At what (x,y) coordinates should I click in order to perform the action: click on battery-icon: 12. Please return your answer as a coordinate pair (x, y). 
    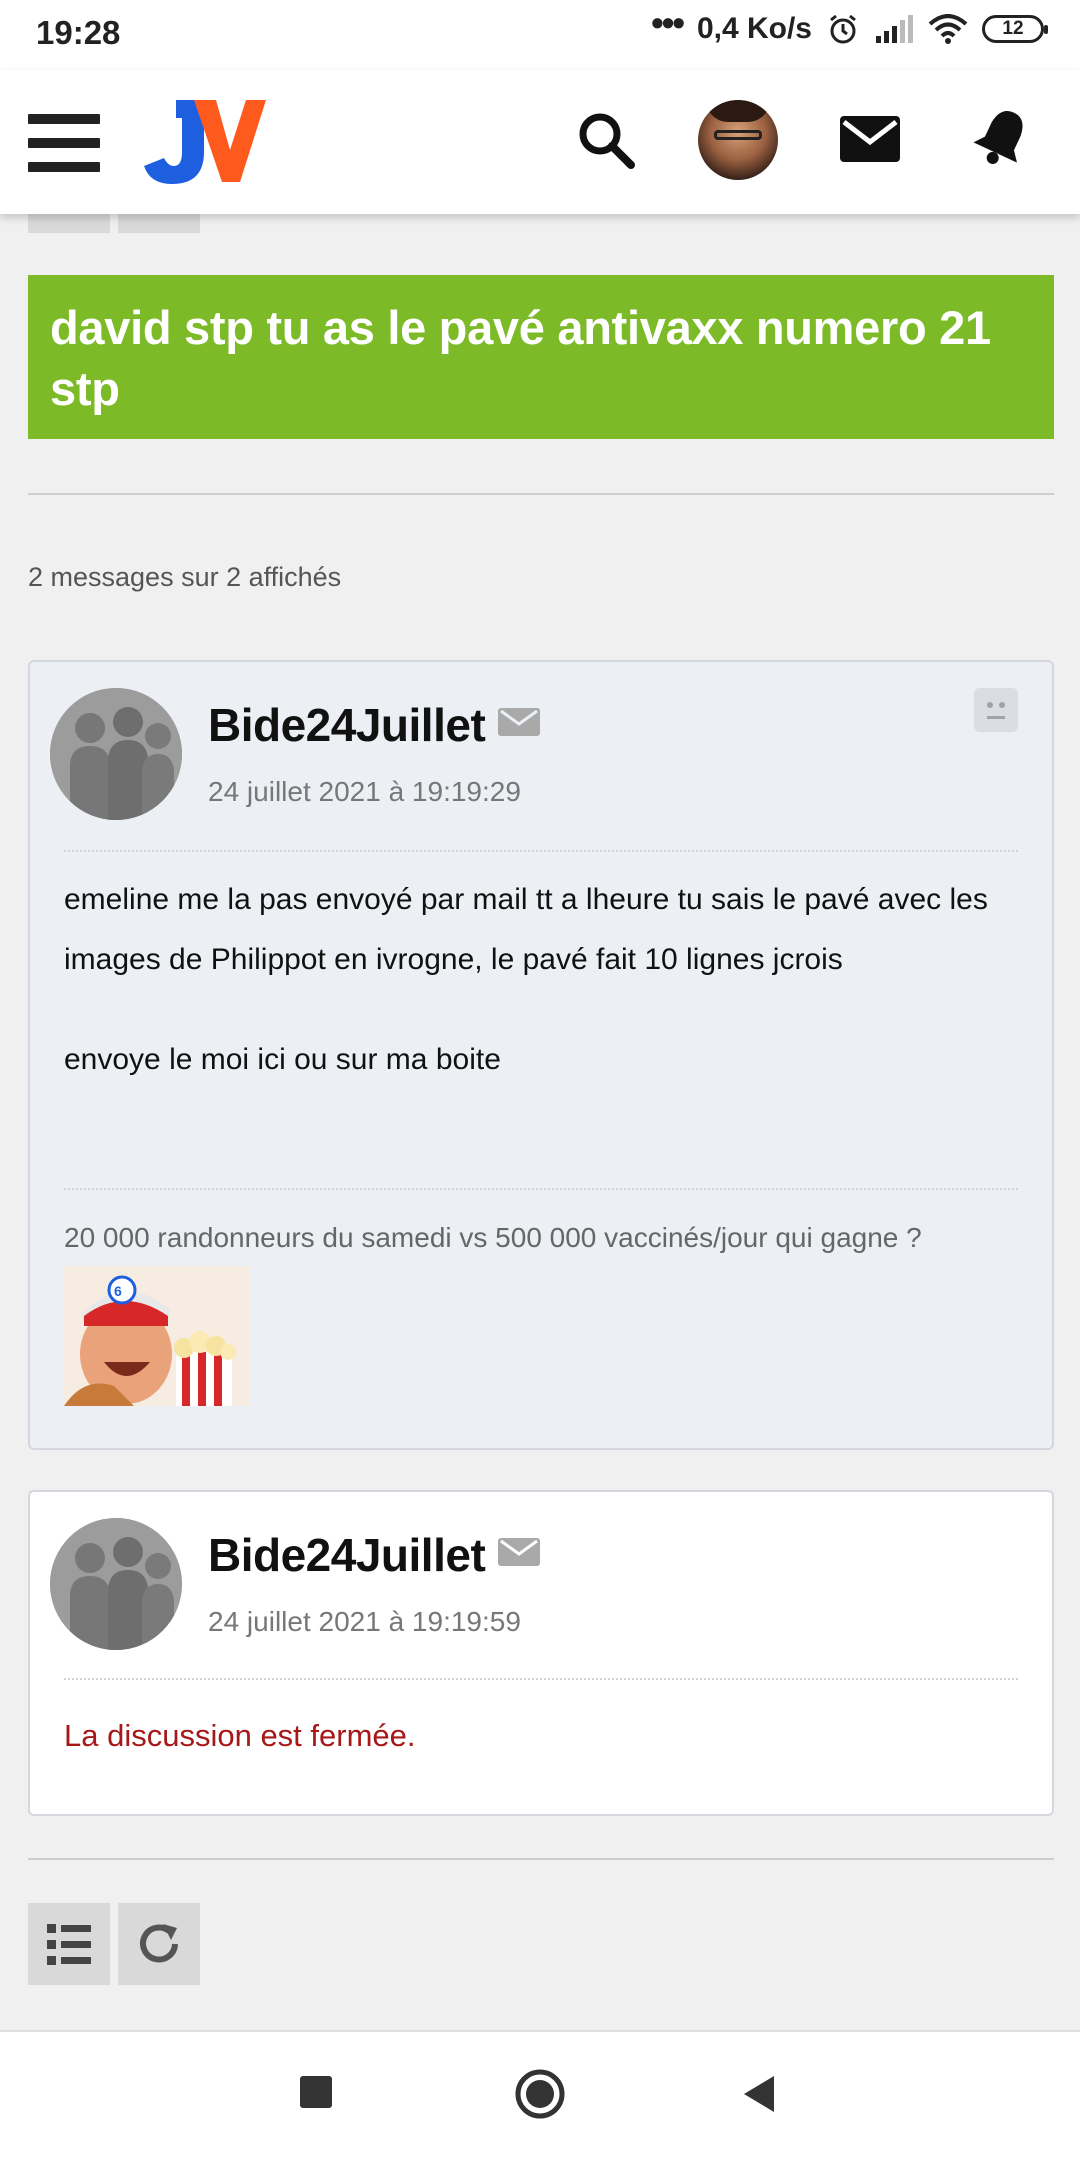
    Looking at the image, I should click on (1015, 29).